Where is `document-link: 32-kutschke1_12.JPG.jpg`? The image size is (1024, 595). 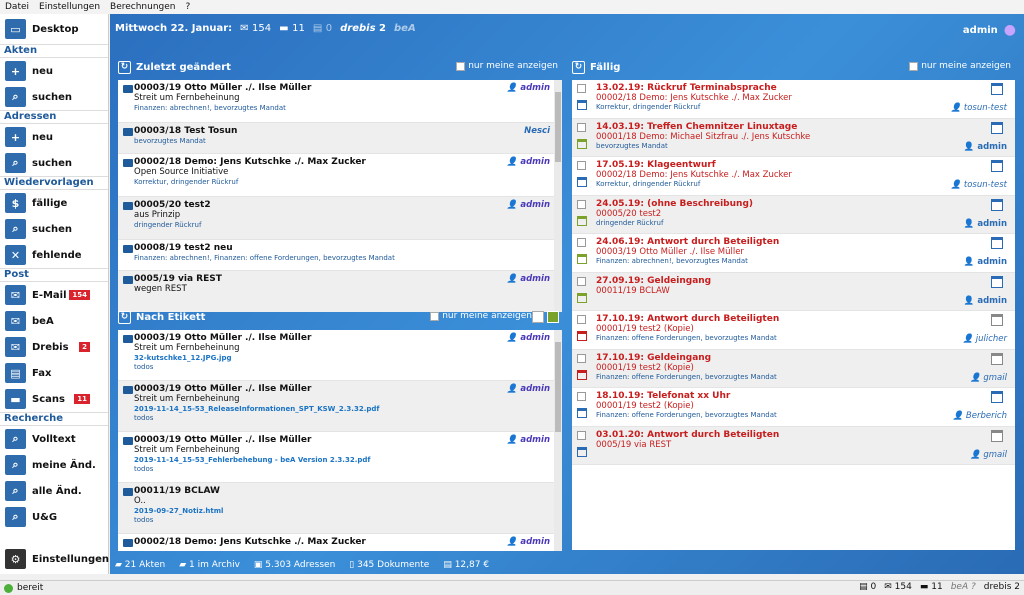
document-link: 32-kutschke1_12.JPG.jpg is located at coordinates (344, 358).